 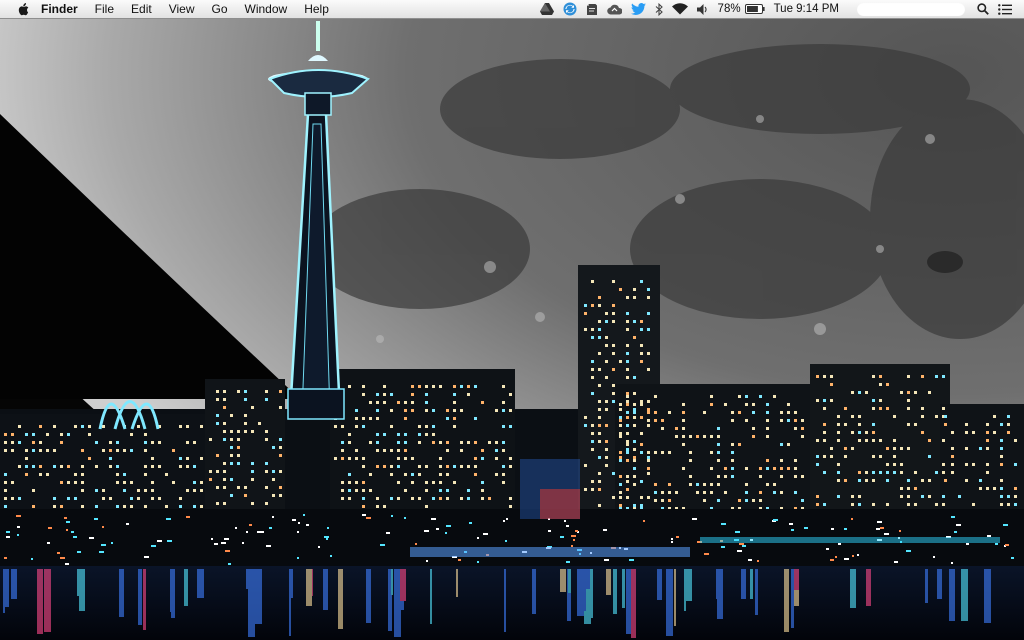 I want to click on menu-view: View, so click(x=182, y=9).